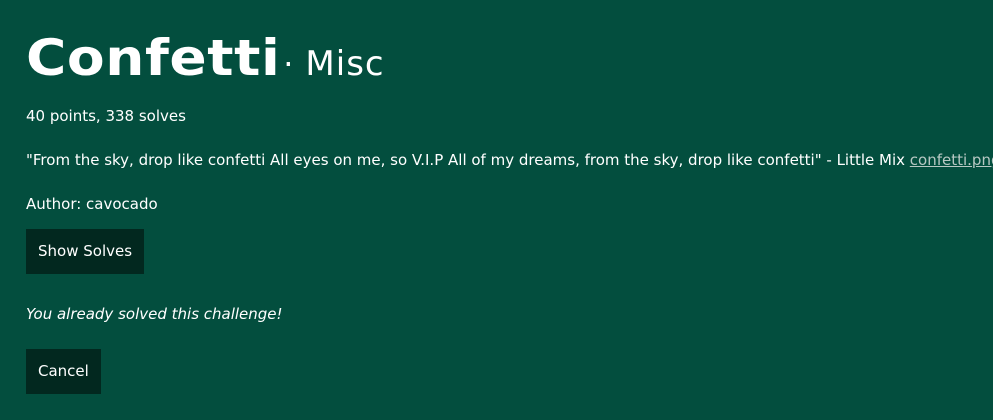 The image size is (993, 420). I want to click on cancel-button: Cancel, so click(63, 371).